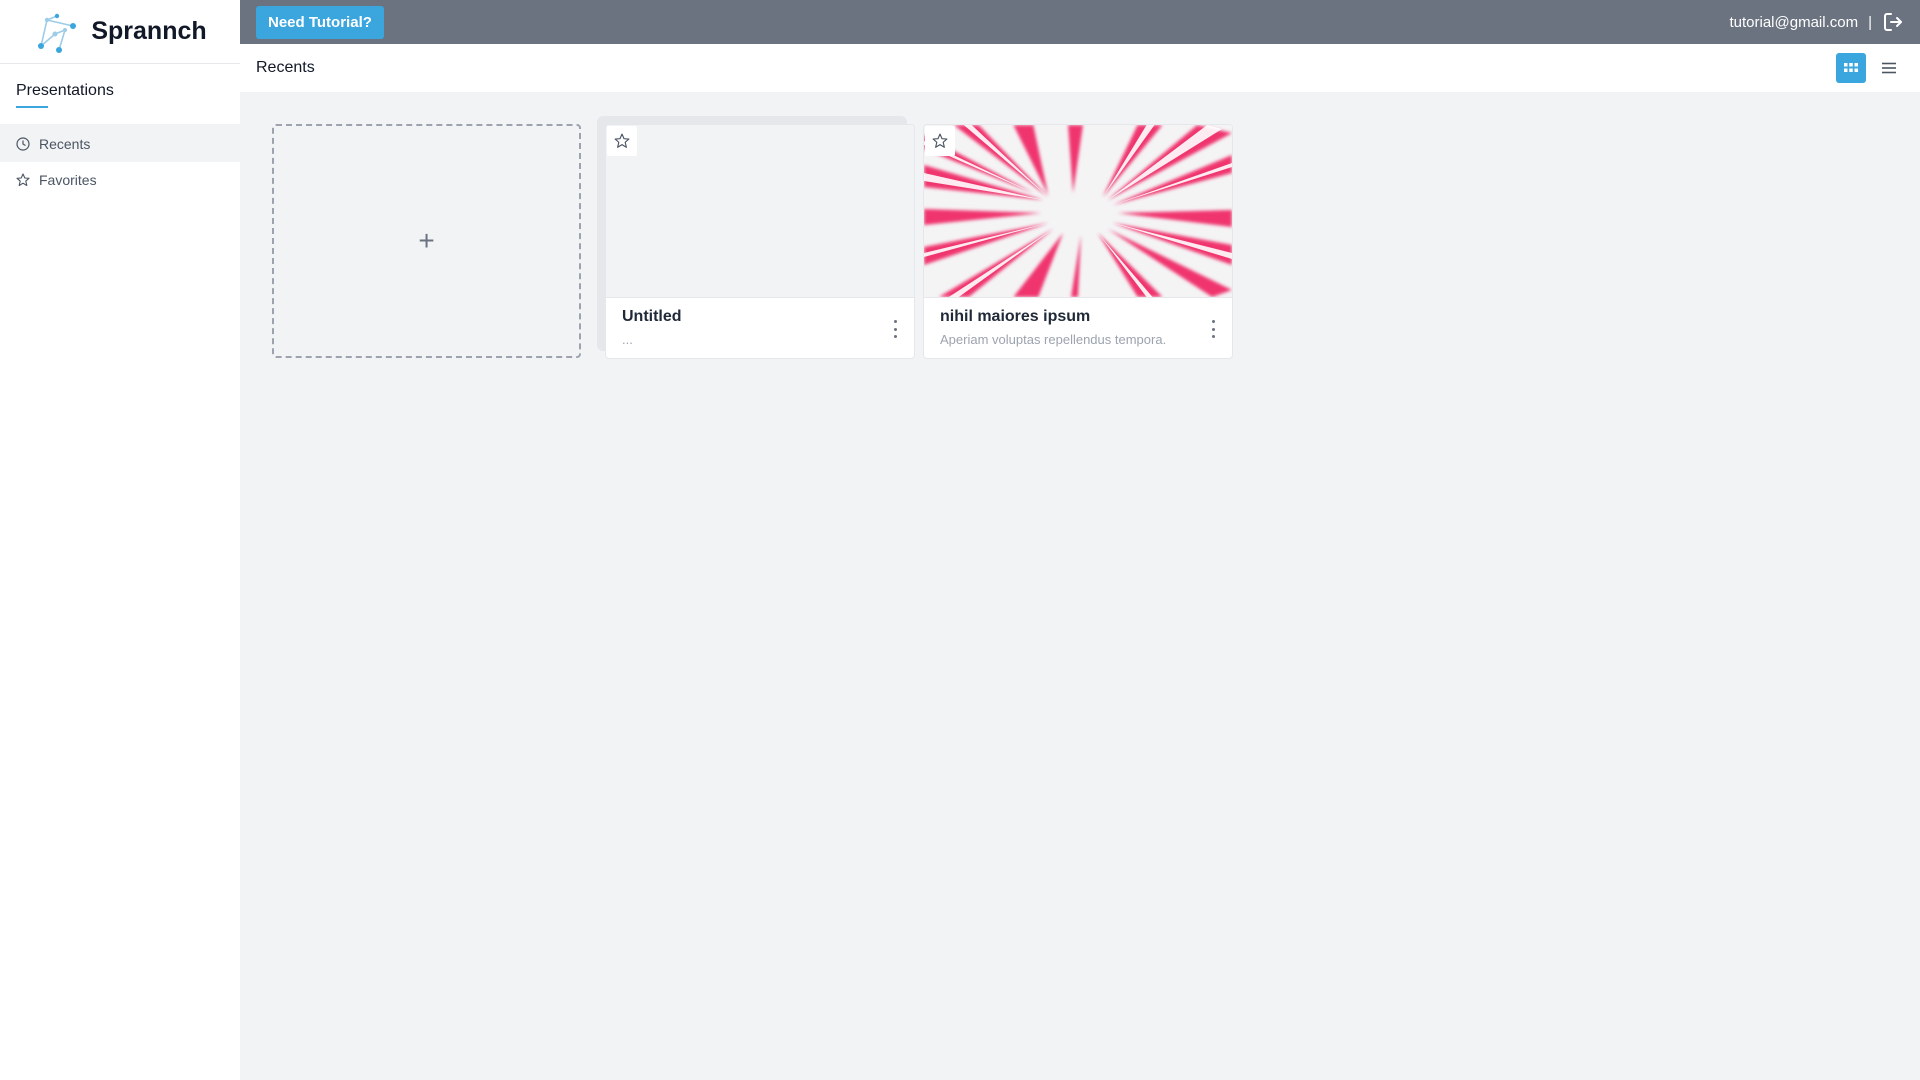  I want to click on user-email: tutorial@gmail.com, so click(1794, 22).